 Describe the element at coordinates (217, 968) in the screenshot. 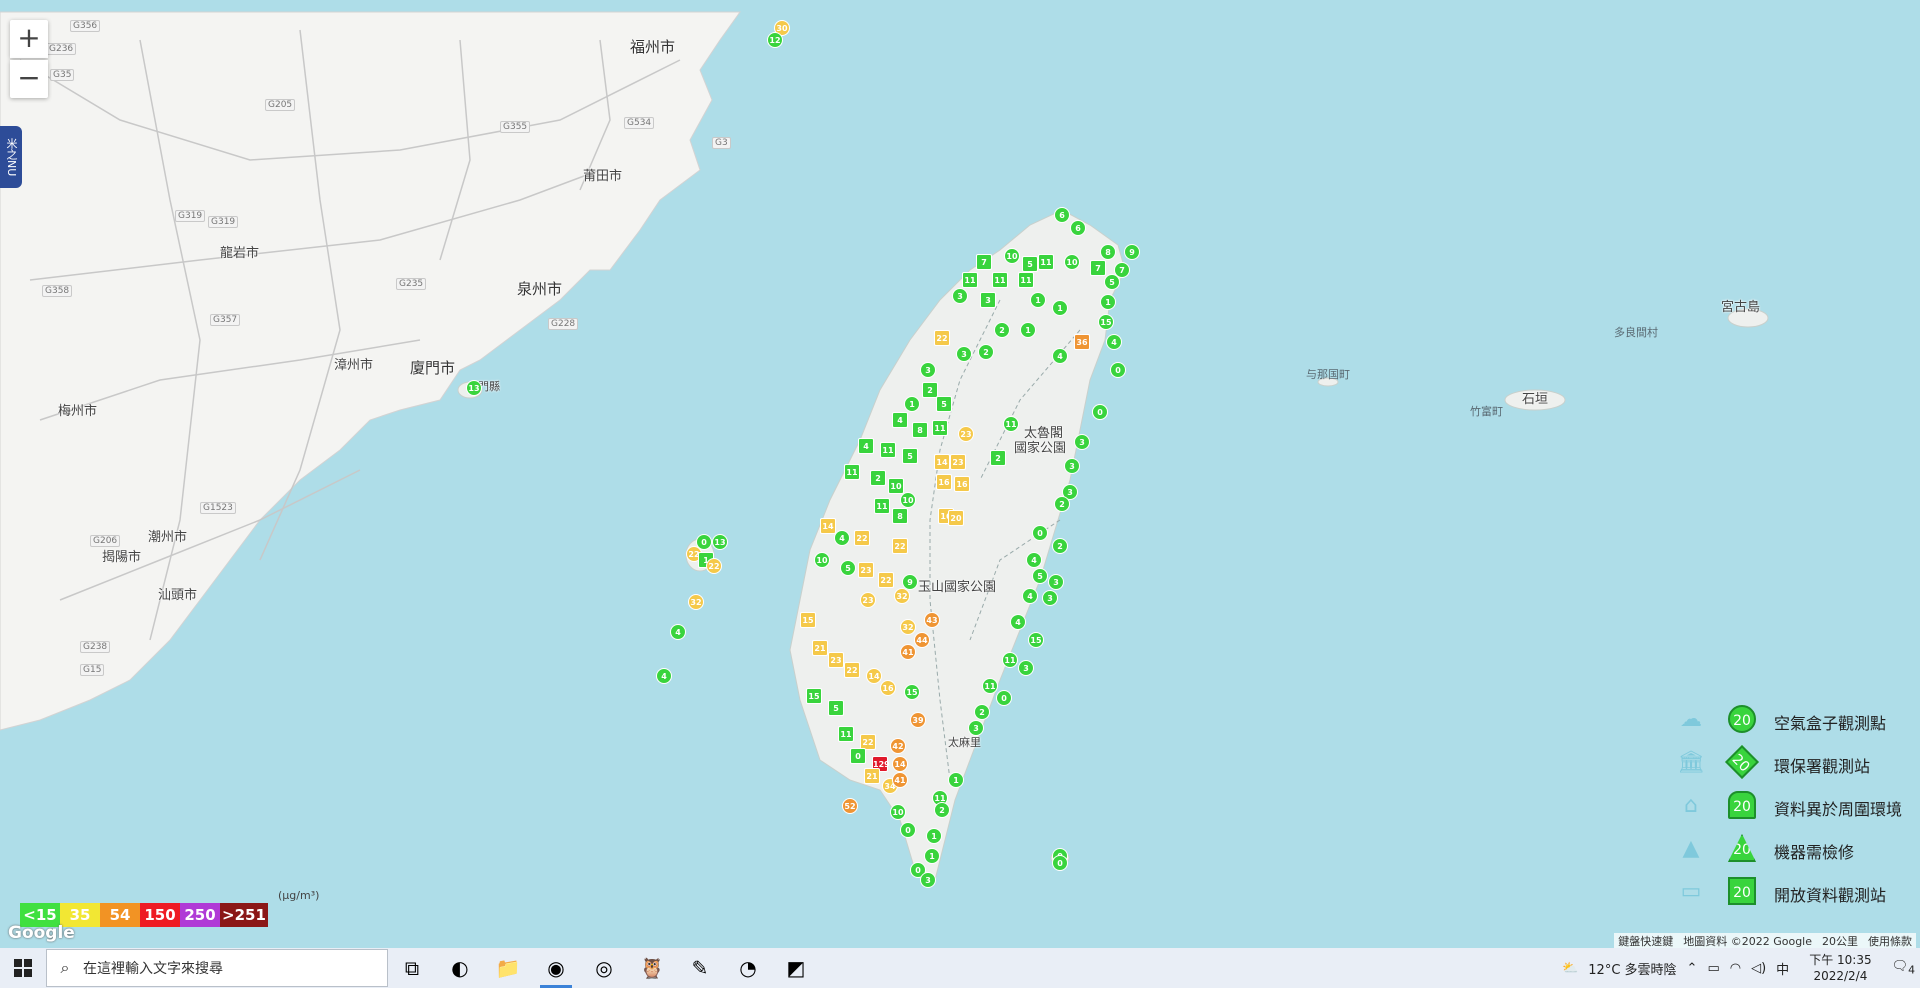

I see `taskbar-search-box: ⌕ 在這裡輸入文字來搜尋` at that location.